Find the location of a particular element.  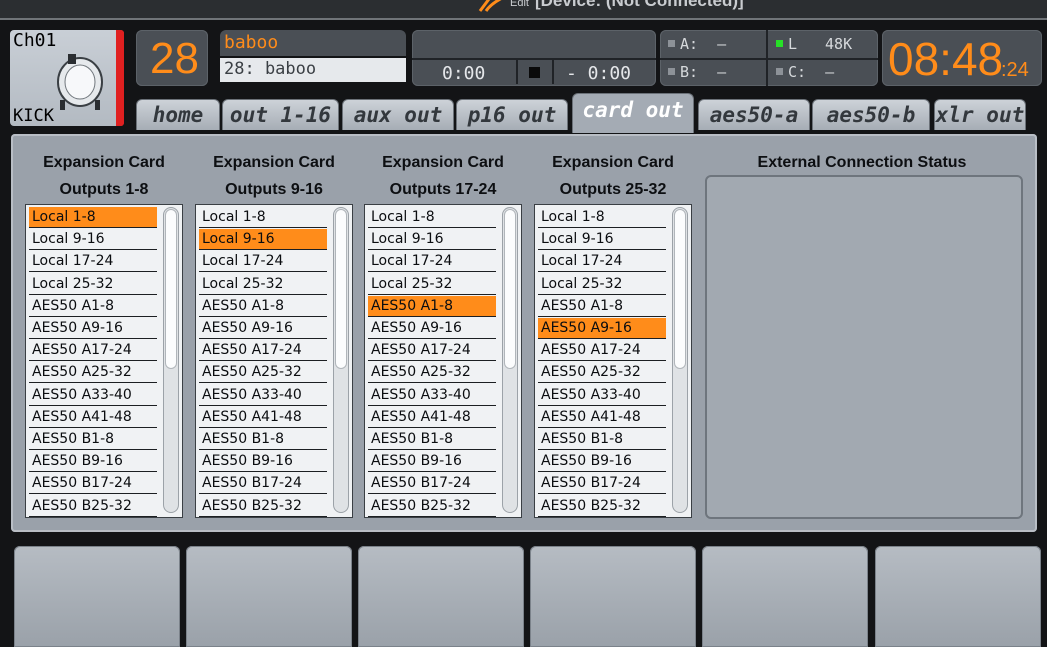

status-l-value: 48K is located at coordinates (839, 44).